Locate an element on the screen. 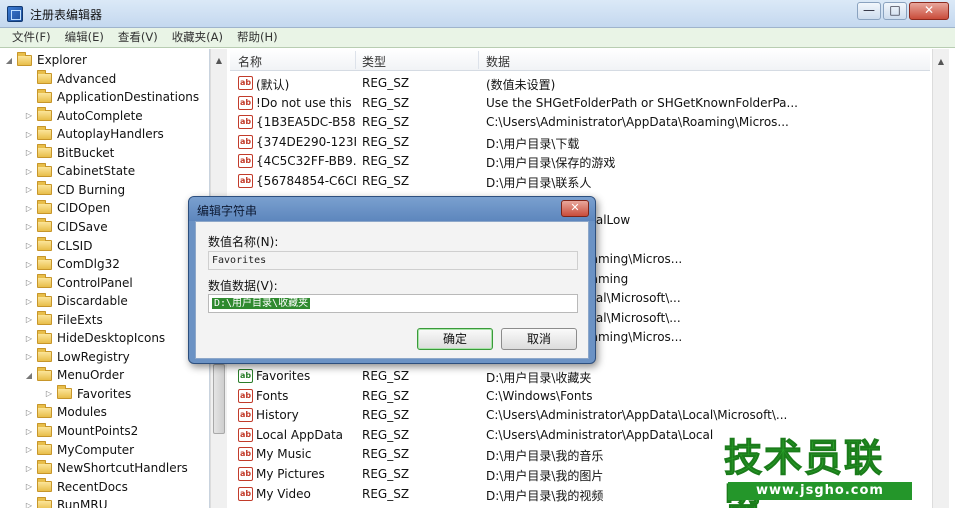 Image resolution: width=955 pixels, height=508 pixels. tree-item-clsid: ▷ CLSID is located at coordinates (58, 246).